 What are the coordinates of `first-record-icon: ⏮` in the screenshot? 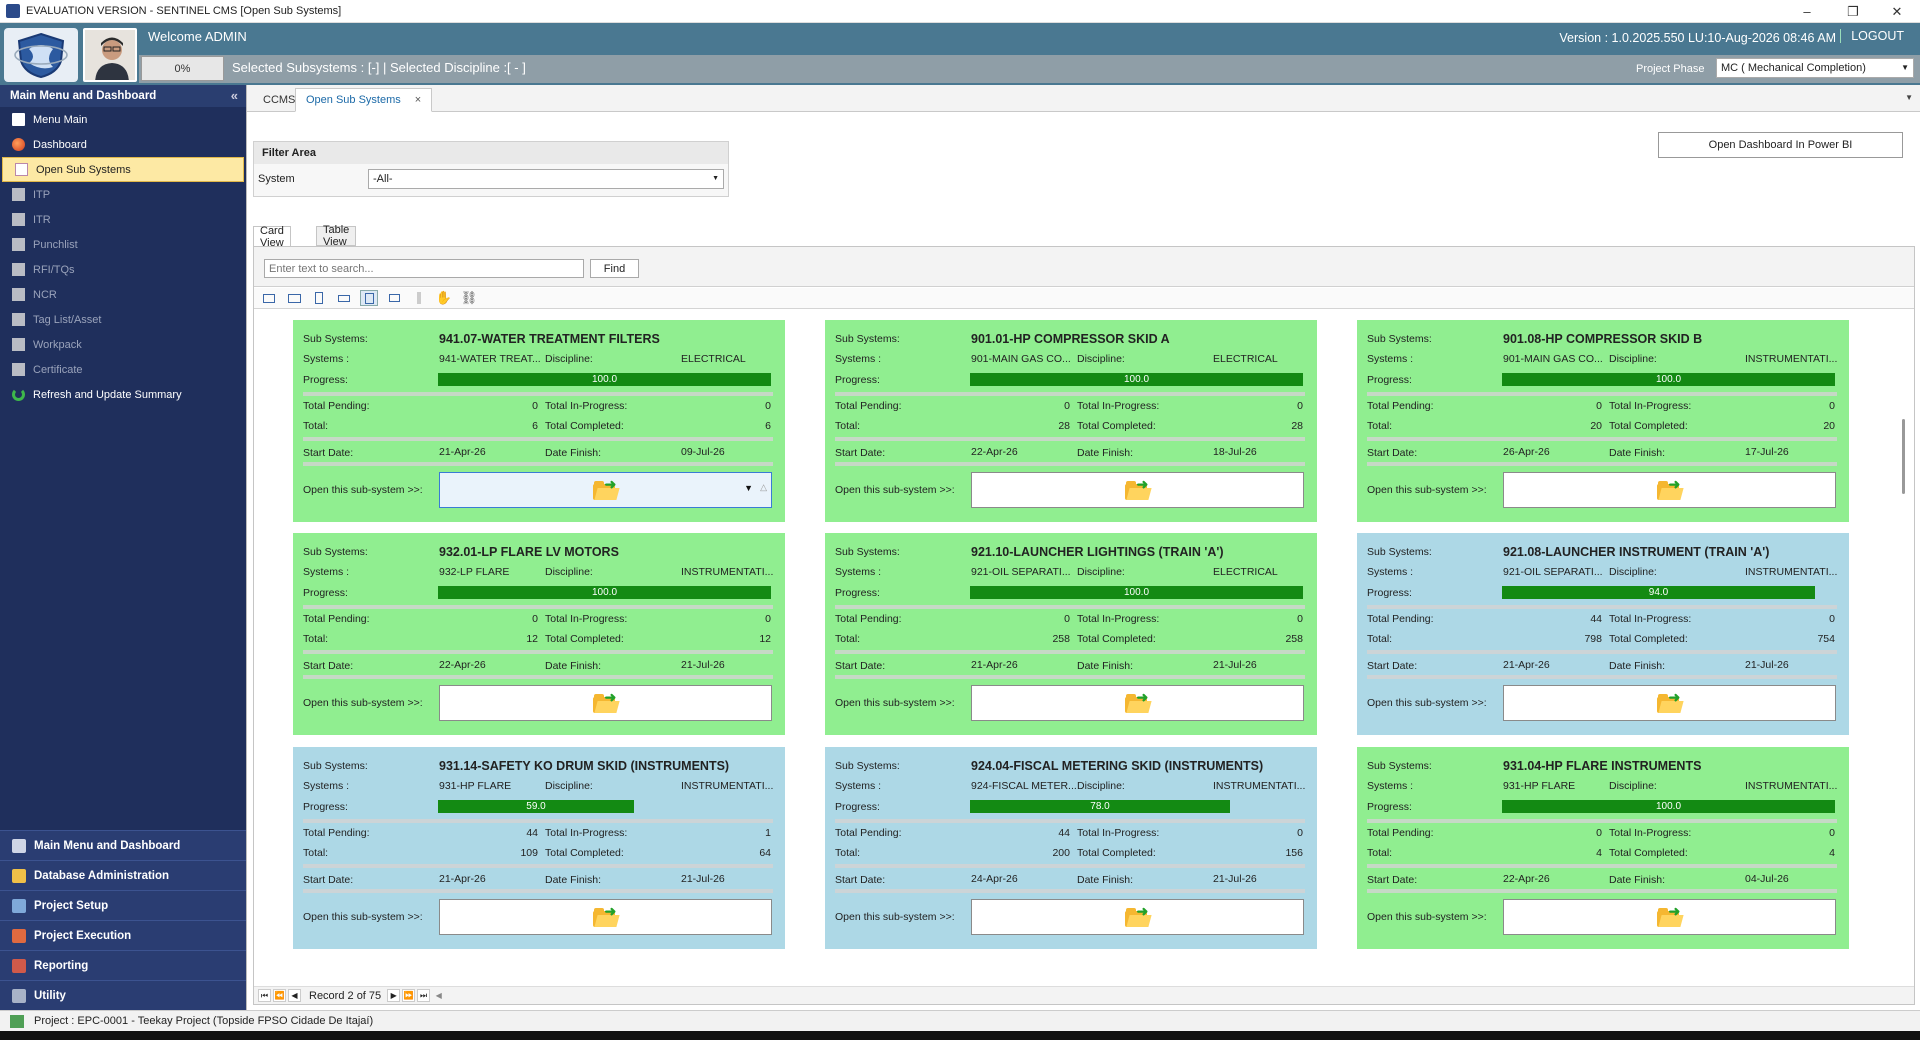 It's located at (264, 995).